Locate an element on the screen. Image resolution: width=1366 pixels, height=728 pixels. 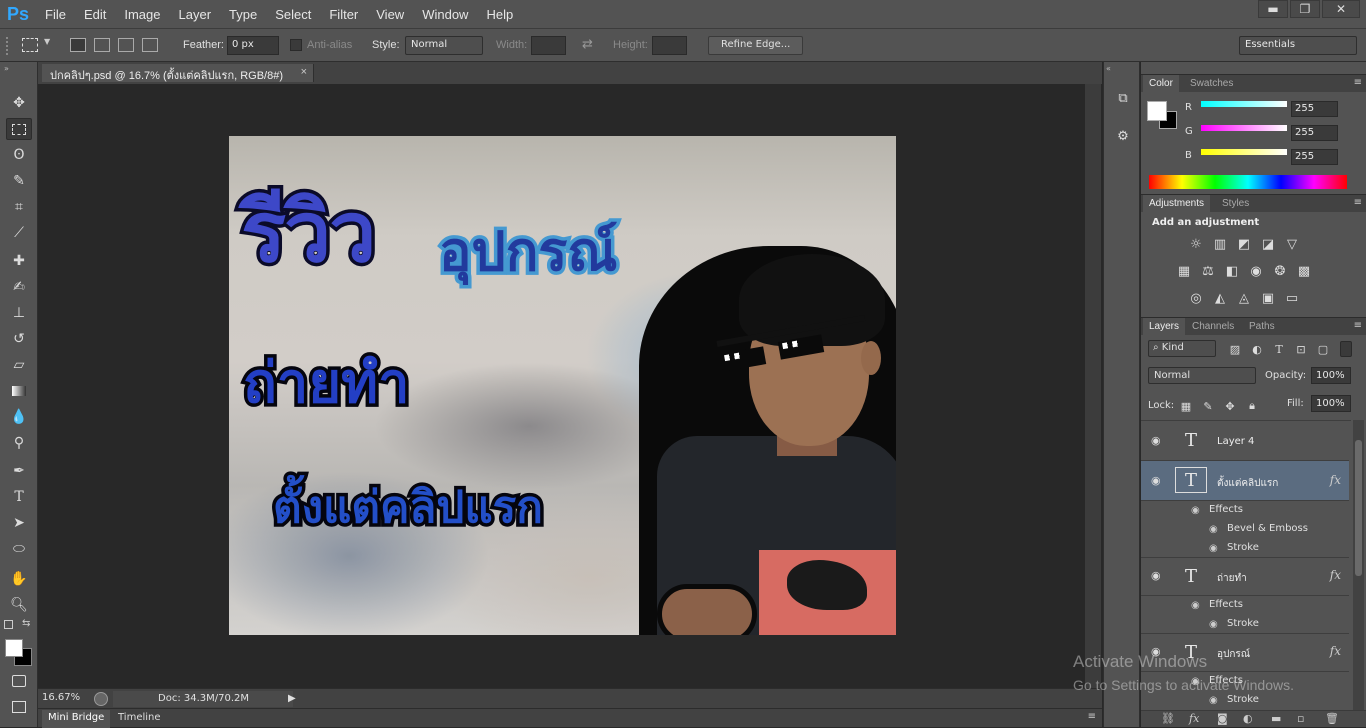
gradient-map-icon: ▭ is located at coordinates (1292, 298).